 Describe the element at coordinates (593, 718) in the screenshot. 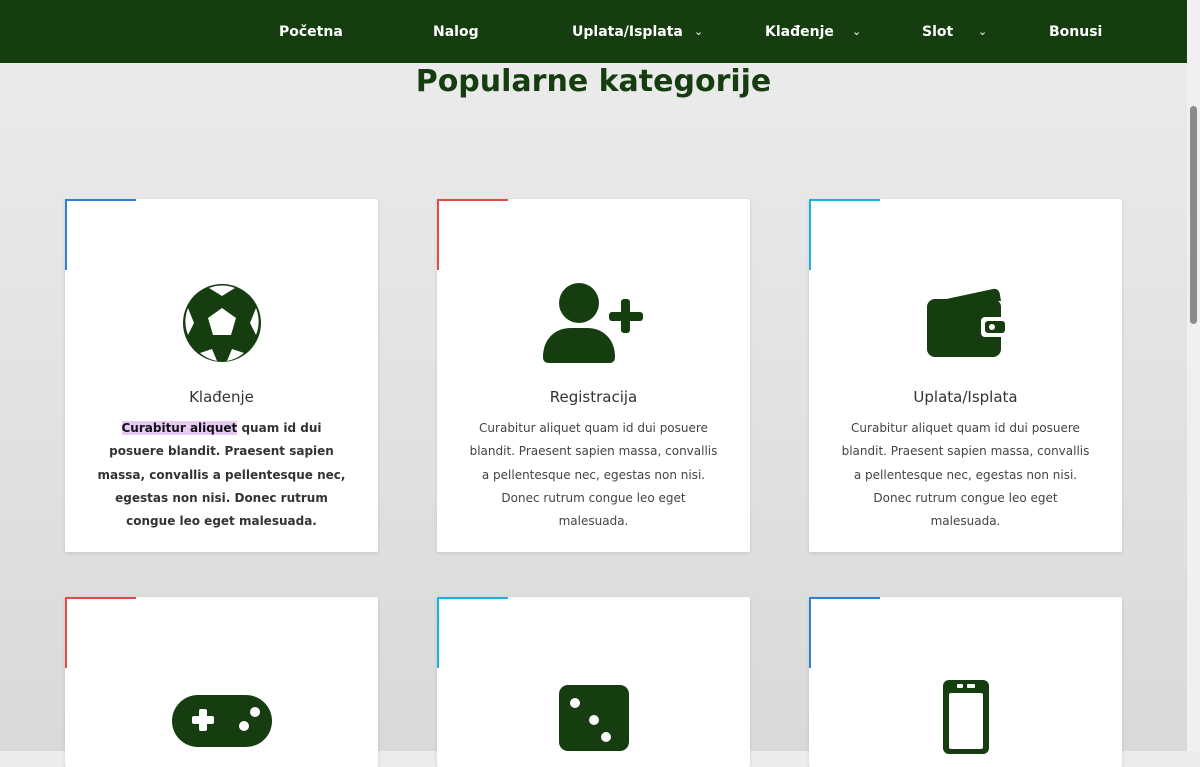

I see `dice-icon` at that location.